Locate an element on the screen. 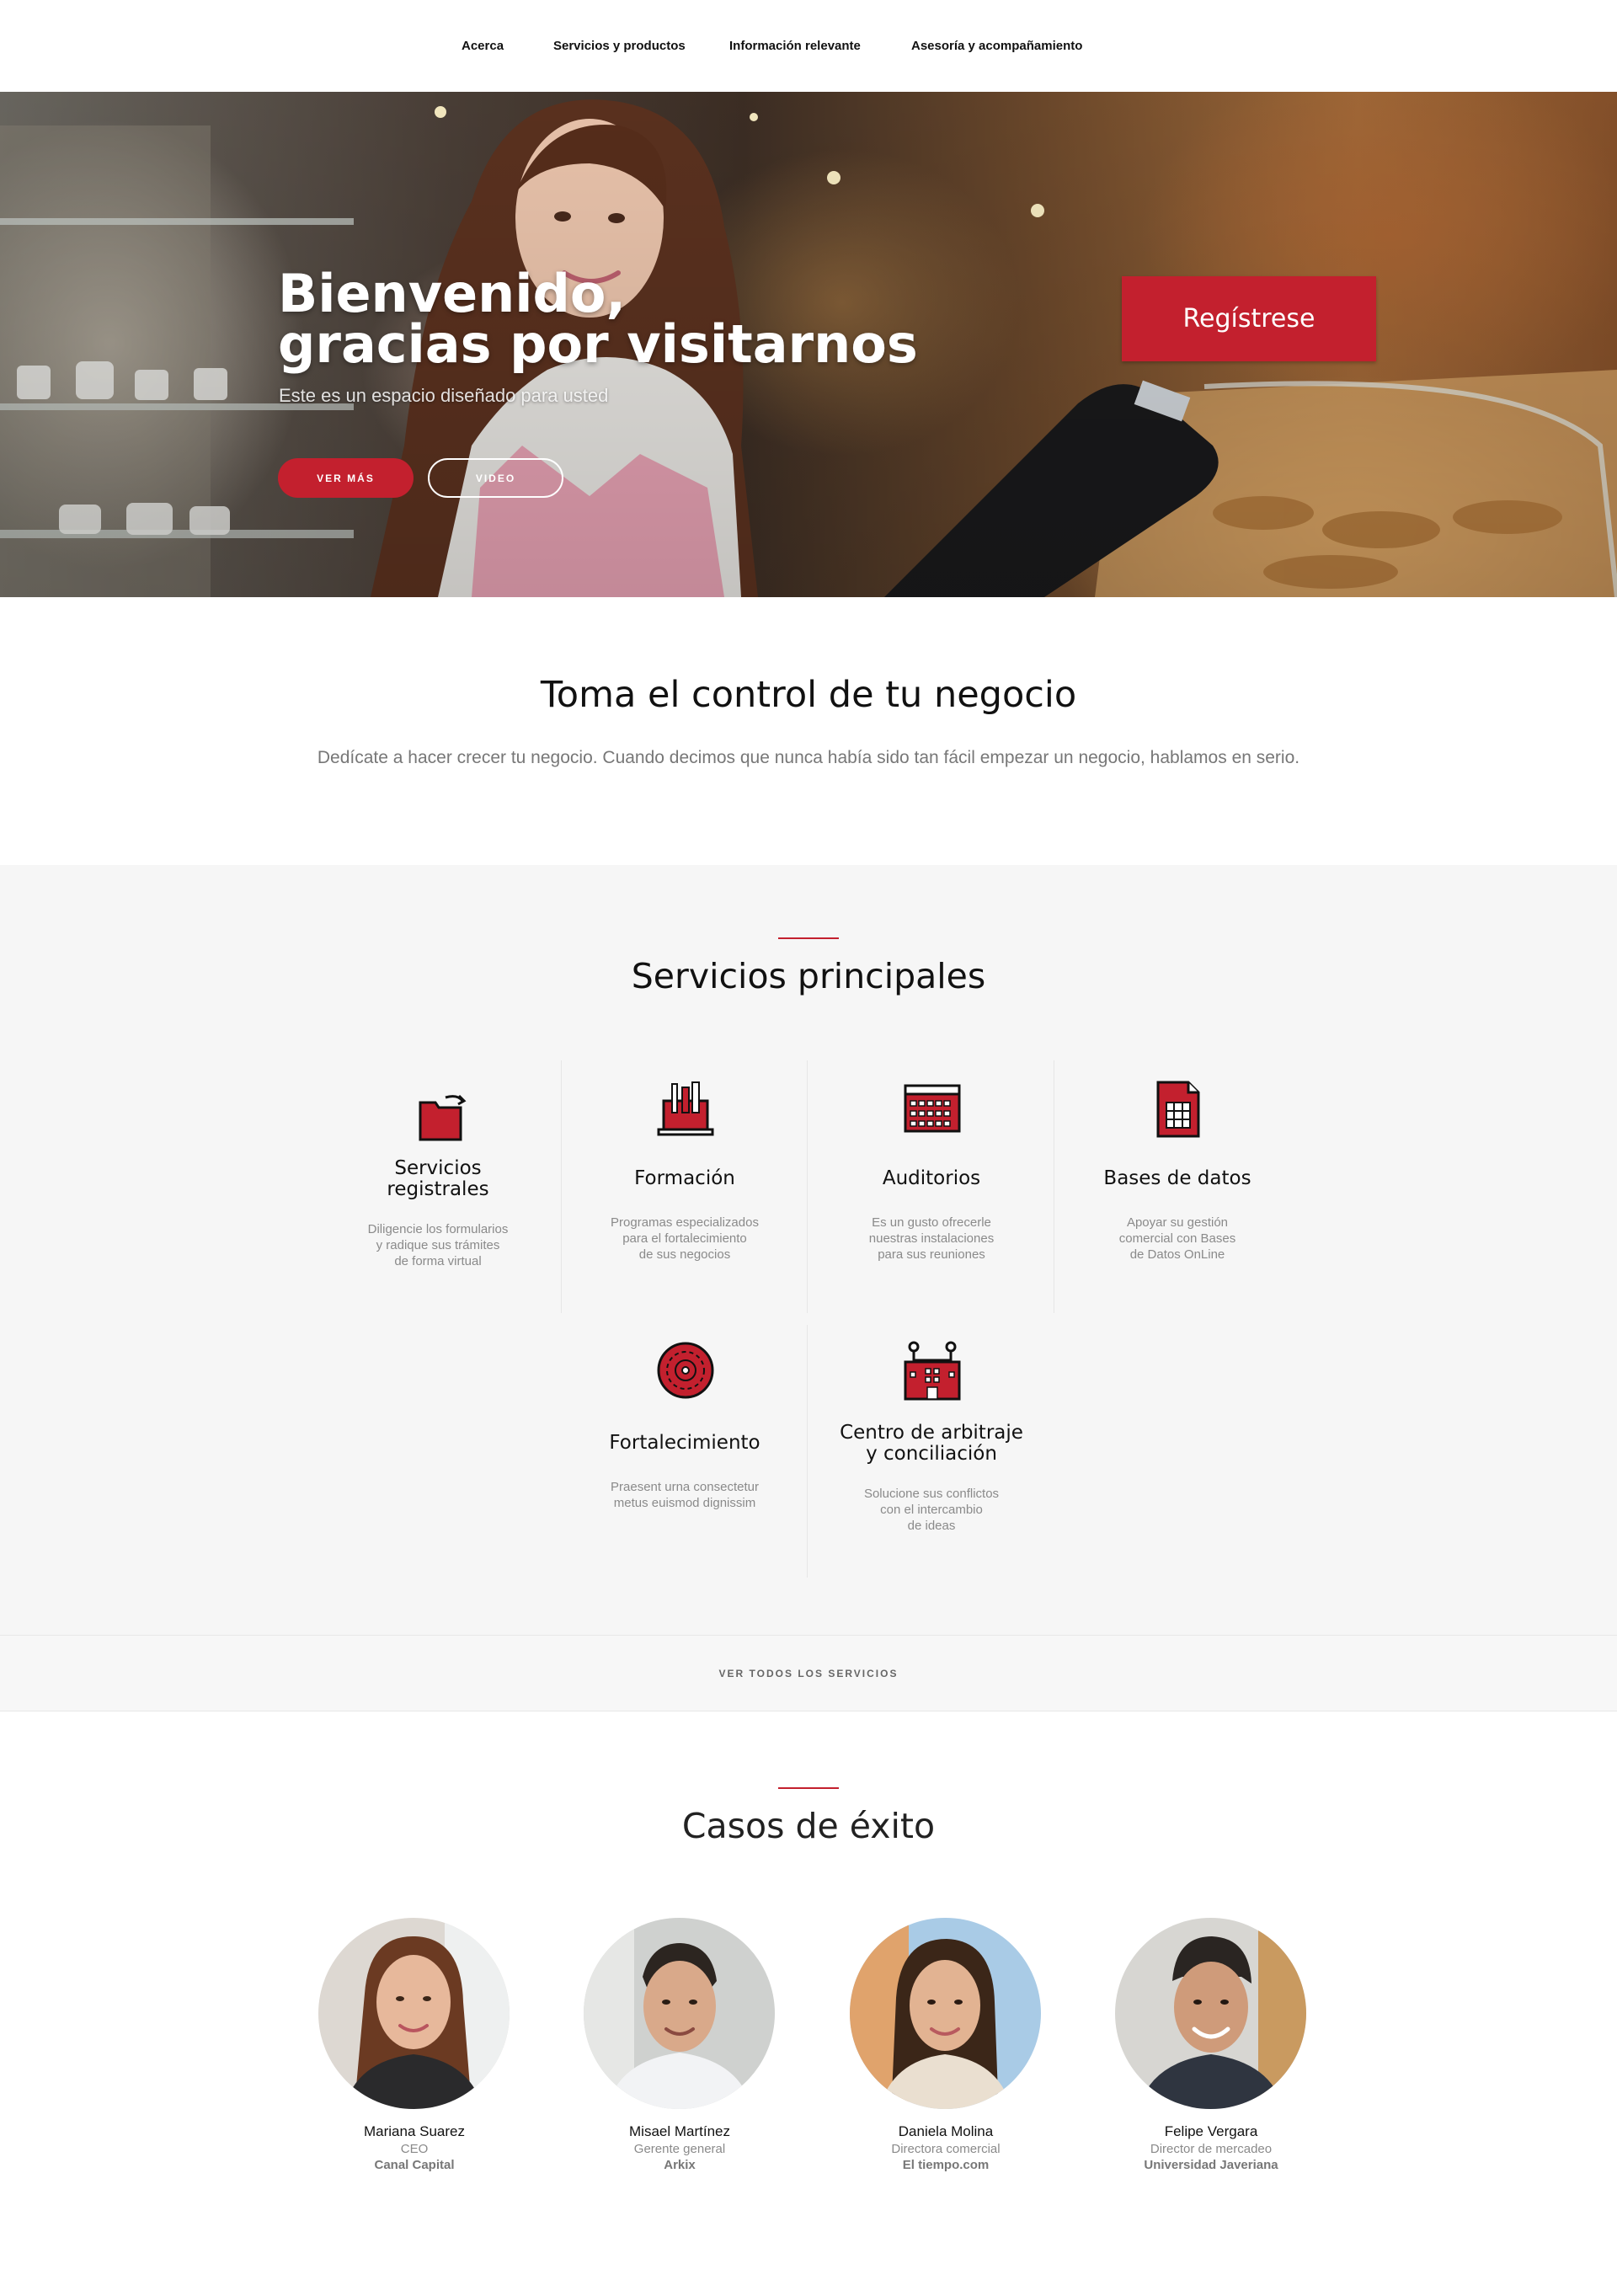 The width and height of the screenshot is (1617, 2296). service-desc-line: de ideas is located at coordinates (931, 1526).